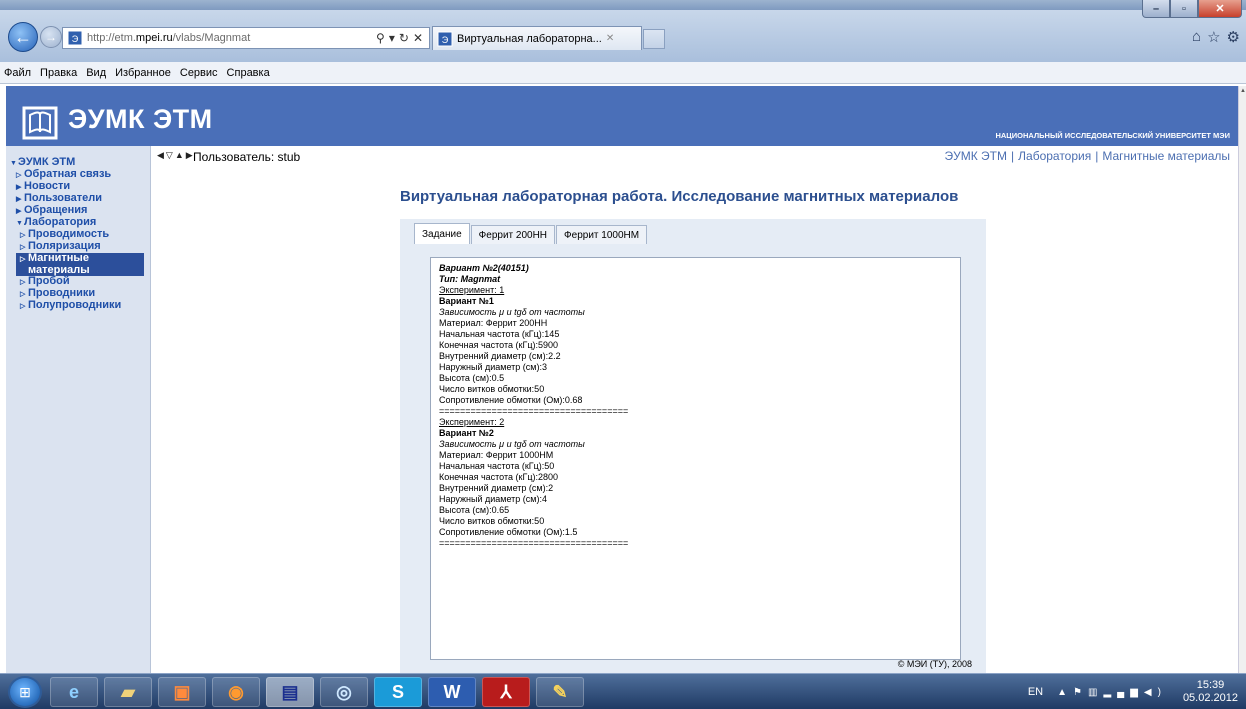 Image resolution: width=1246 pixels, height=709 pixels. Describe the element at coordinates (1054, 156) in the screenshot. I see `breadcrumb-link: Лаборатория` at that location.